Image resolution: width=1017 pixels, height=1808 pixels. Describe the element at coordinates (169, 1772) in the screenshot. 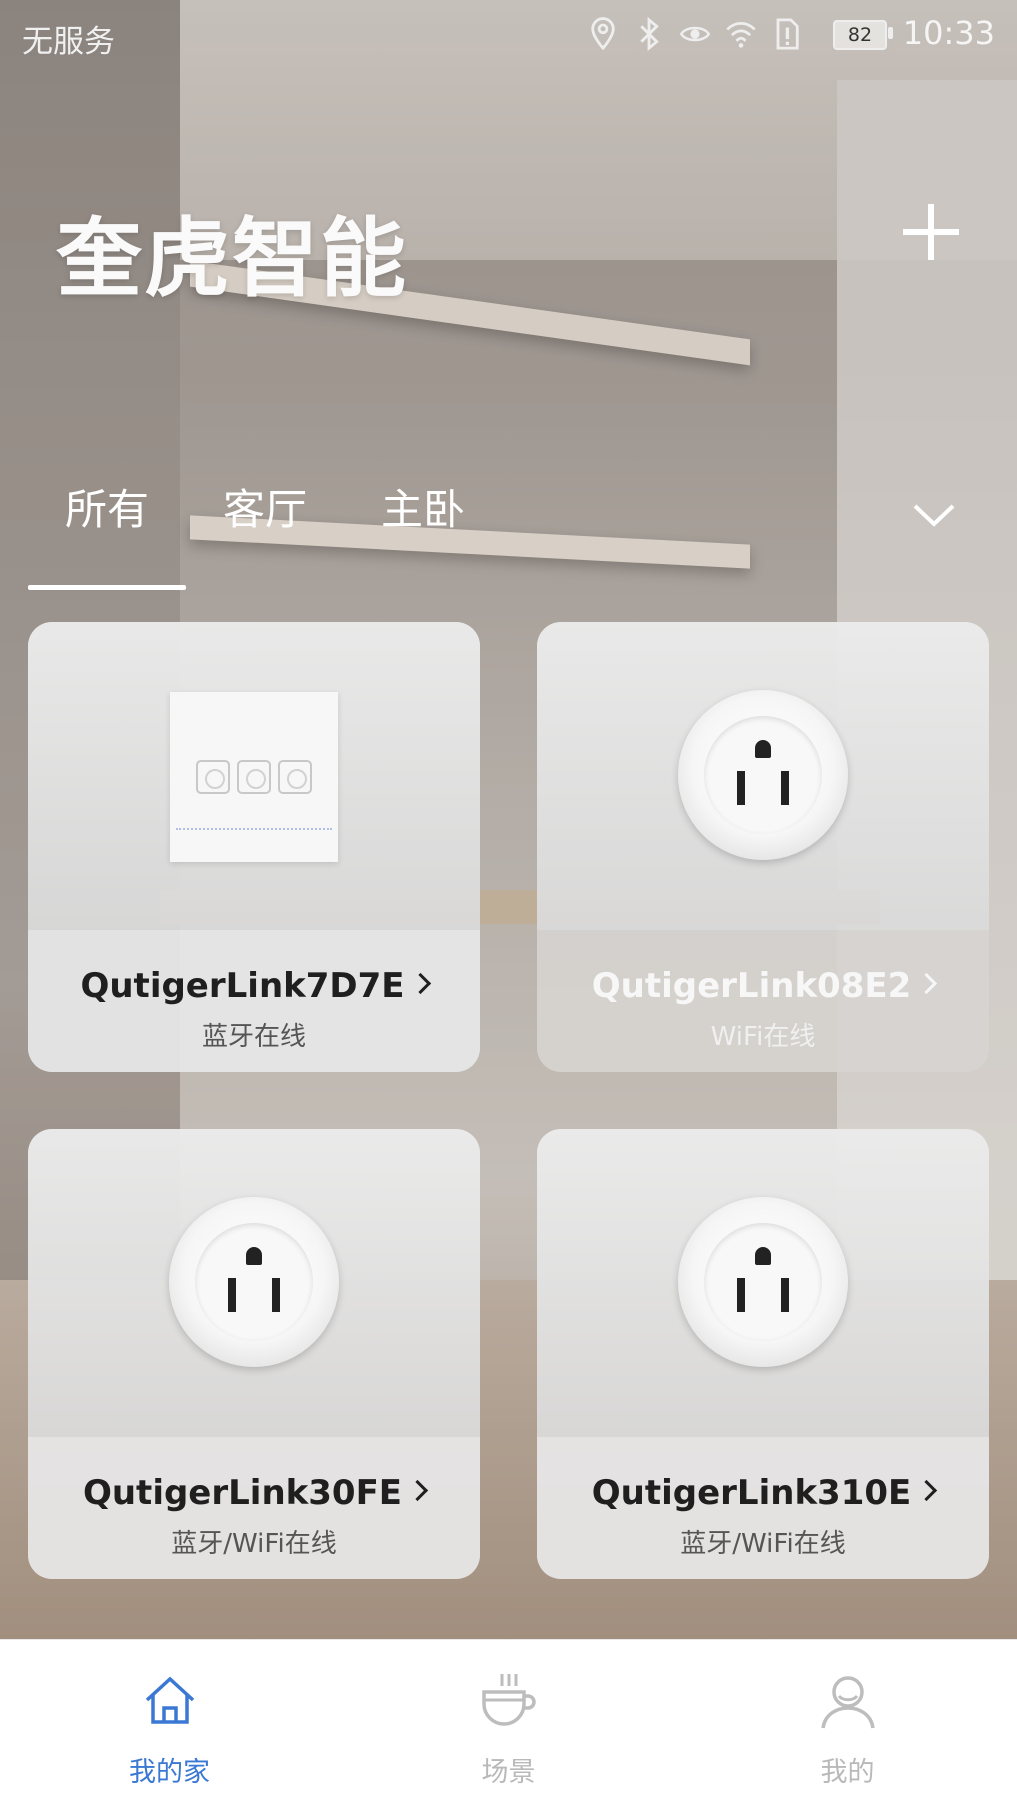

I see `nav-label: 我的家` at that location.